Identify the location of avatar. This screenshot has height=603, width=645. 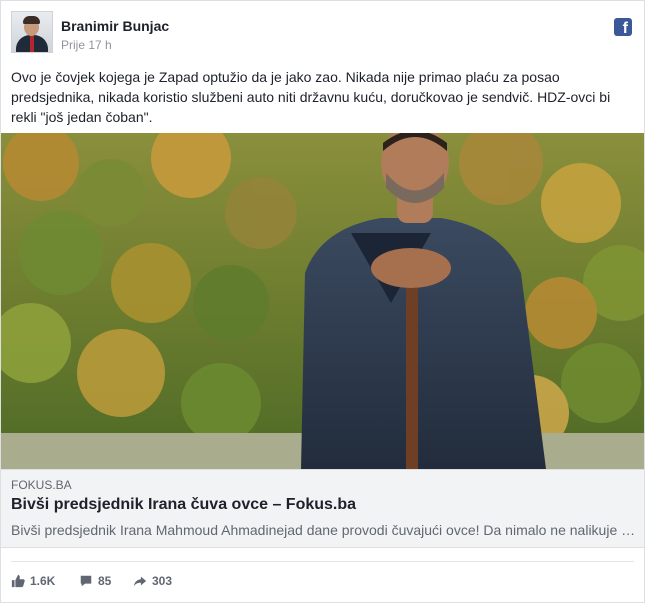
(32, 32).